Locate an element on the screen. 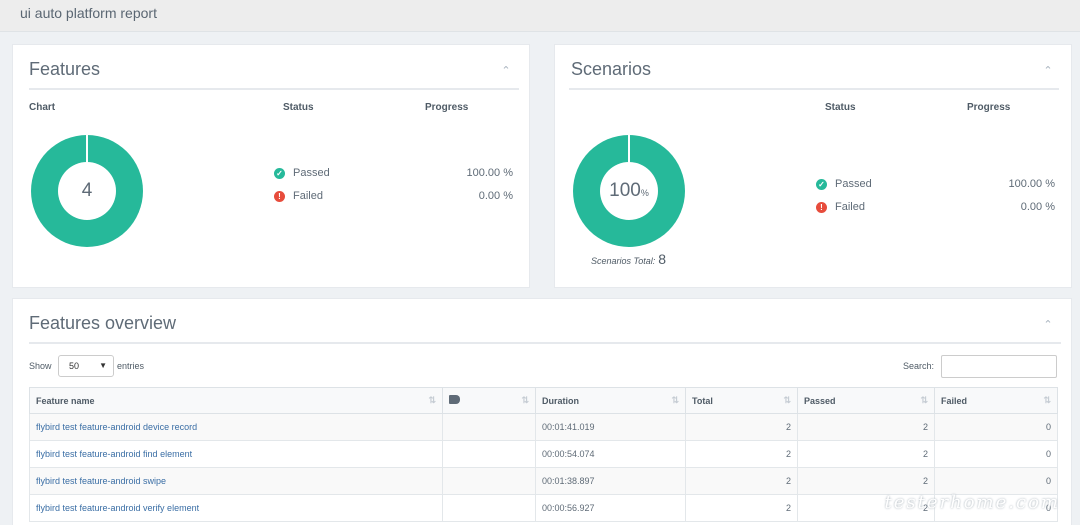 This screenshot has width=1080, height=525. scenarios-donut-chart: 100% is located at coordinates (629, 191).